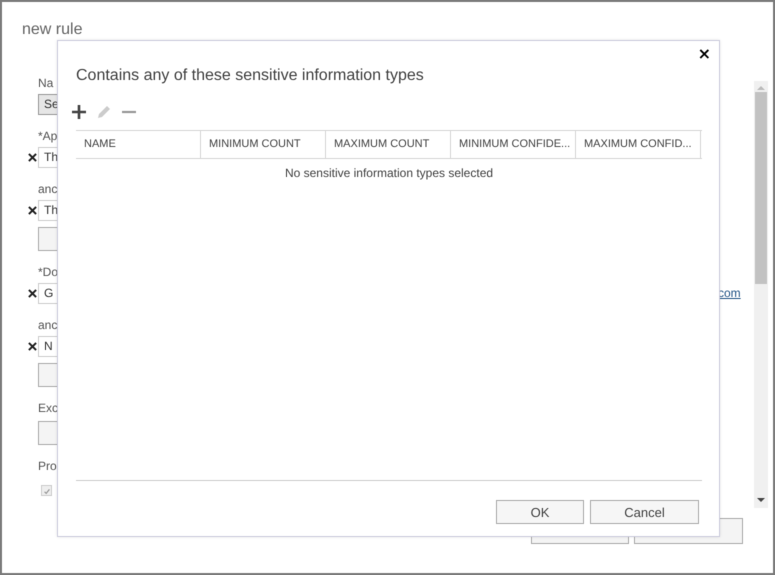  I want to click on ok-button: OK, so click(540, 512).